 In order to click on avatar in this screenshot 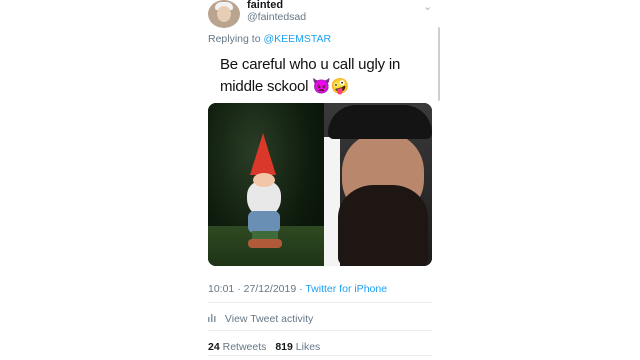, I will do `click(224, 14)`.